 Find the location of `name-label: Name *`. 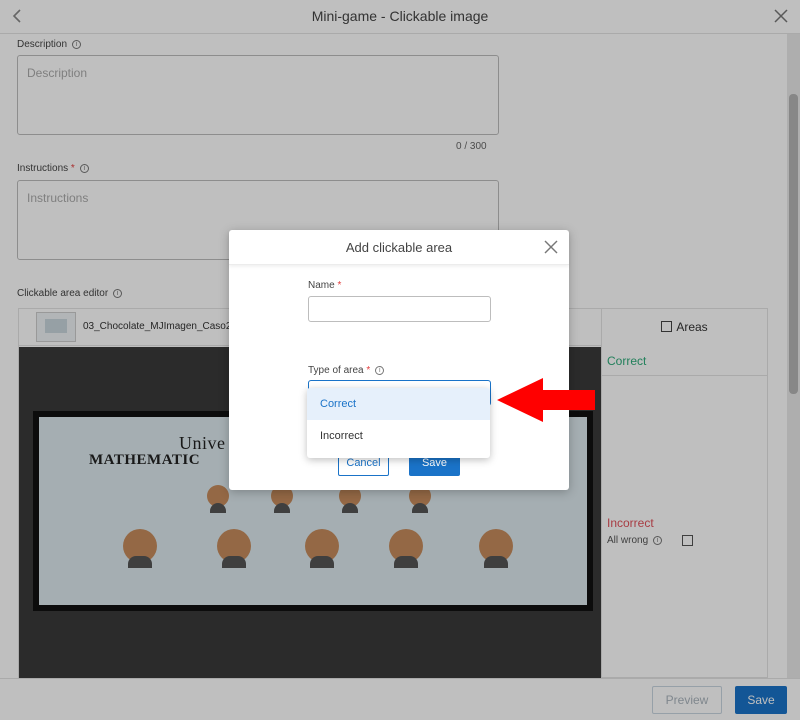

name-label: Name * is located at coordinates (325, 285).